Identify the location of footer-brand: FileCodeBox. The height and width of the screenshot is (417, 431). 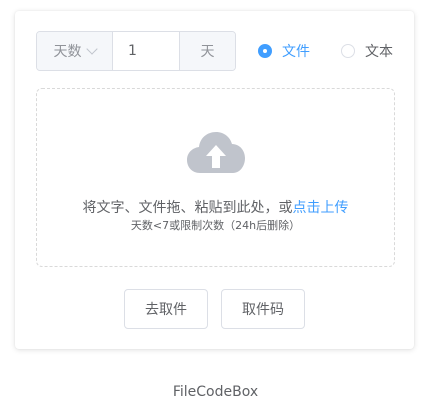
(215, 392).